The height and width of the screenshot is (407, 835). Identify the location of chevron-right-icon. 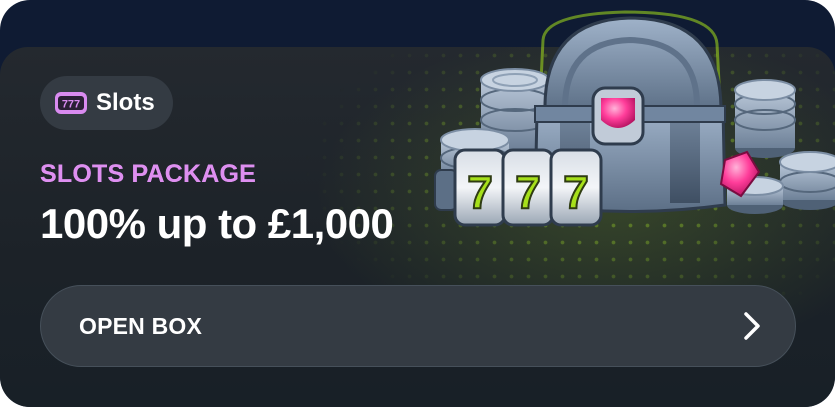
(752, 326).